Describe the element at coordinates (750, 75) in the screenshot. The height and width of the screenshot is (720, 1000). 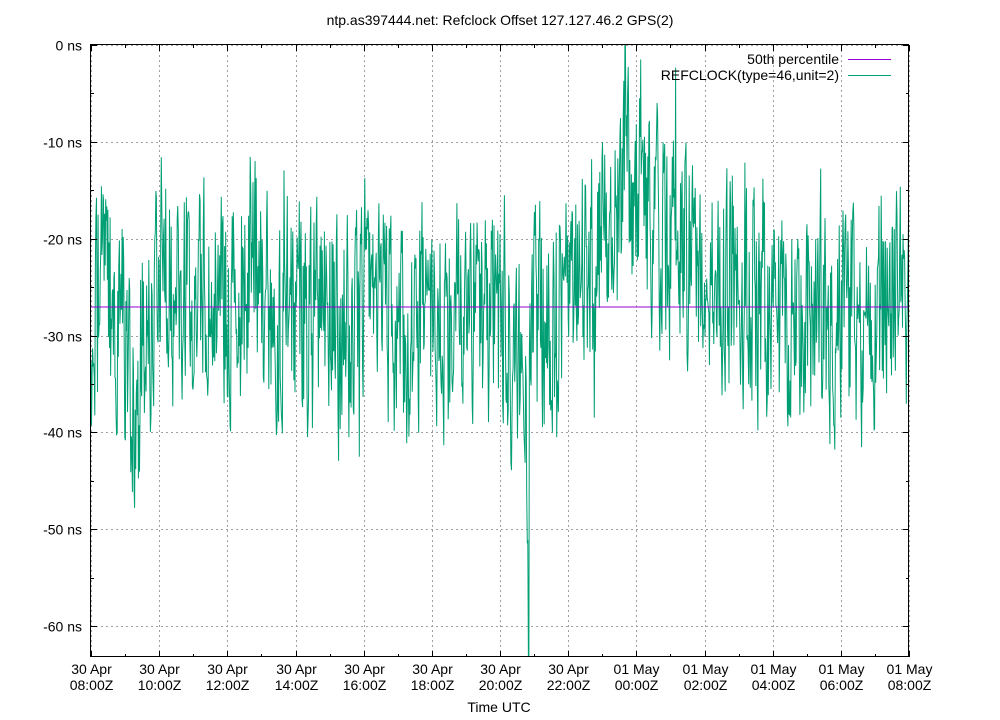
I see `legend-label: REFCLOCK(type=46,unit=2)` at that location.